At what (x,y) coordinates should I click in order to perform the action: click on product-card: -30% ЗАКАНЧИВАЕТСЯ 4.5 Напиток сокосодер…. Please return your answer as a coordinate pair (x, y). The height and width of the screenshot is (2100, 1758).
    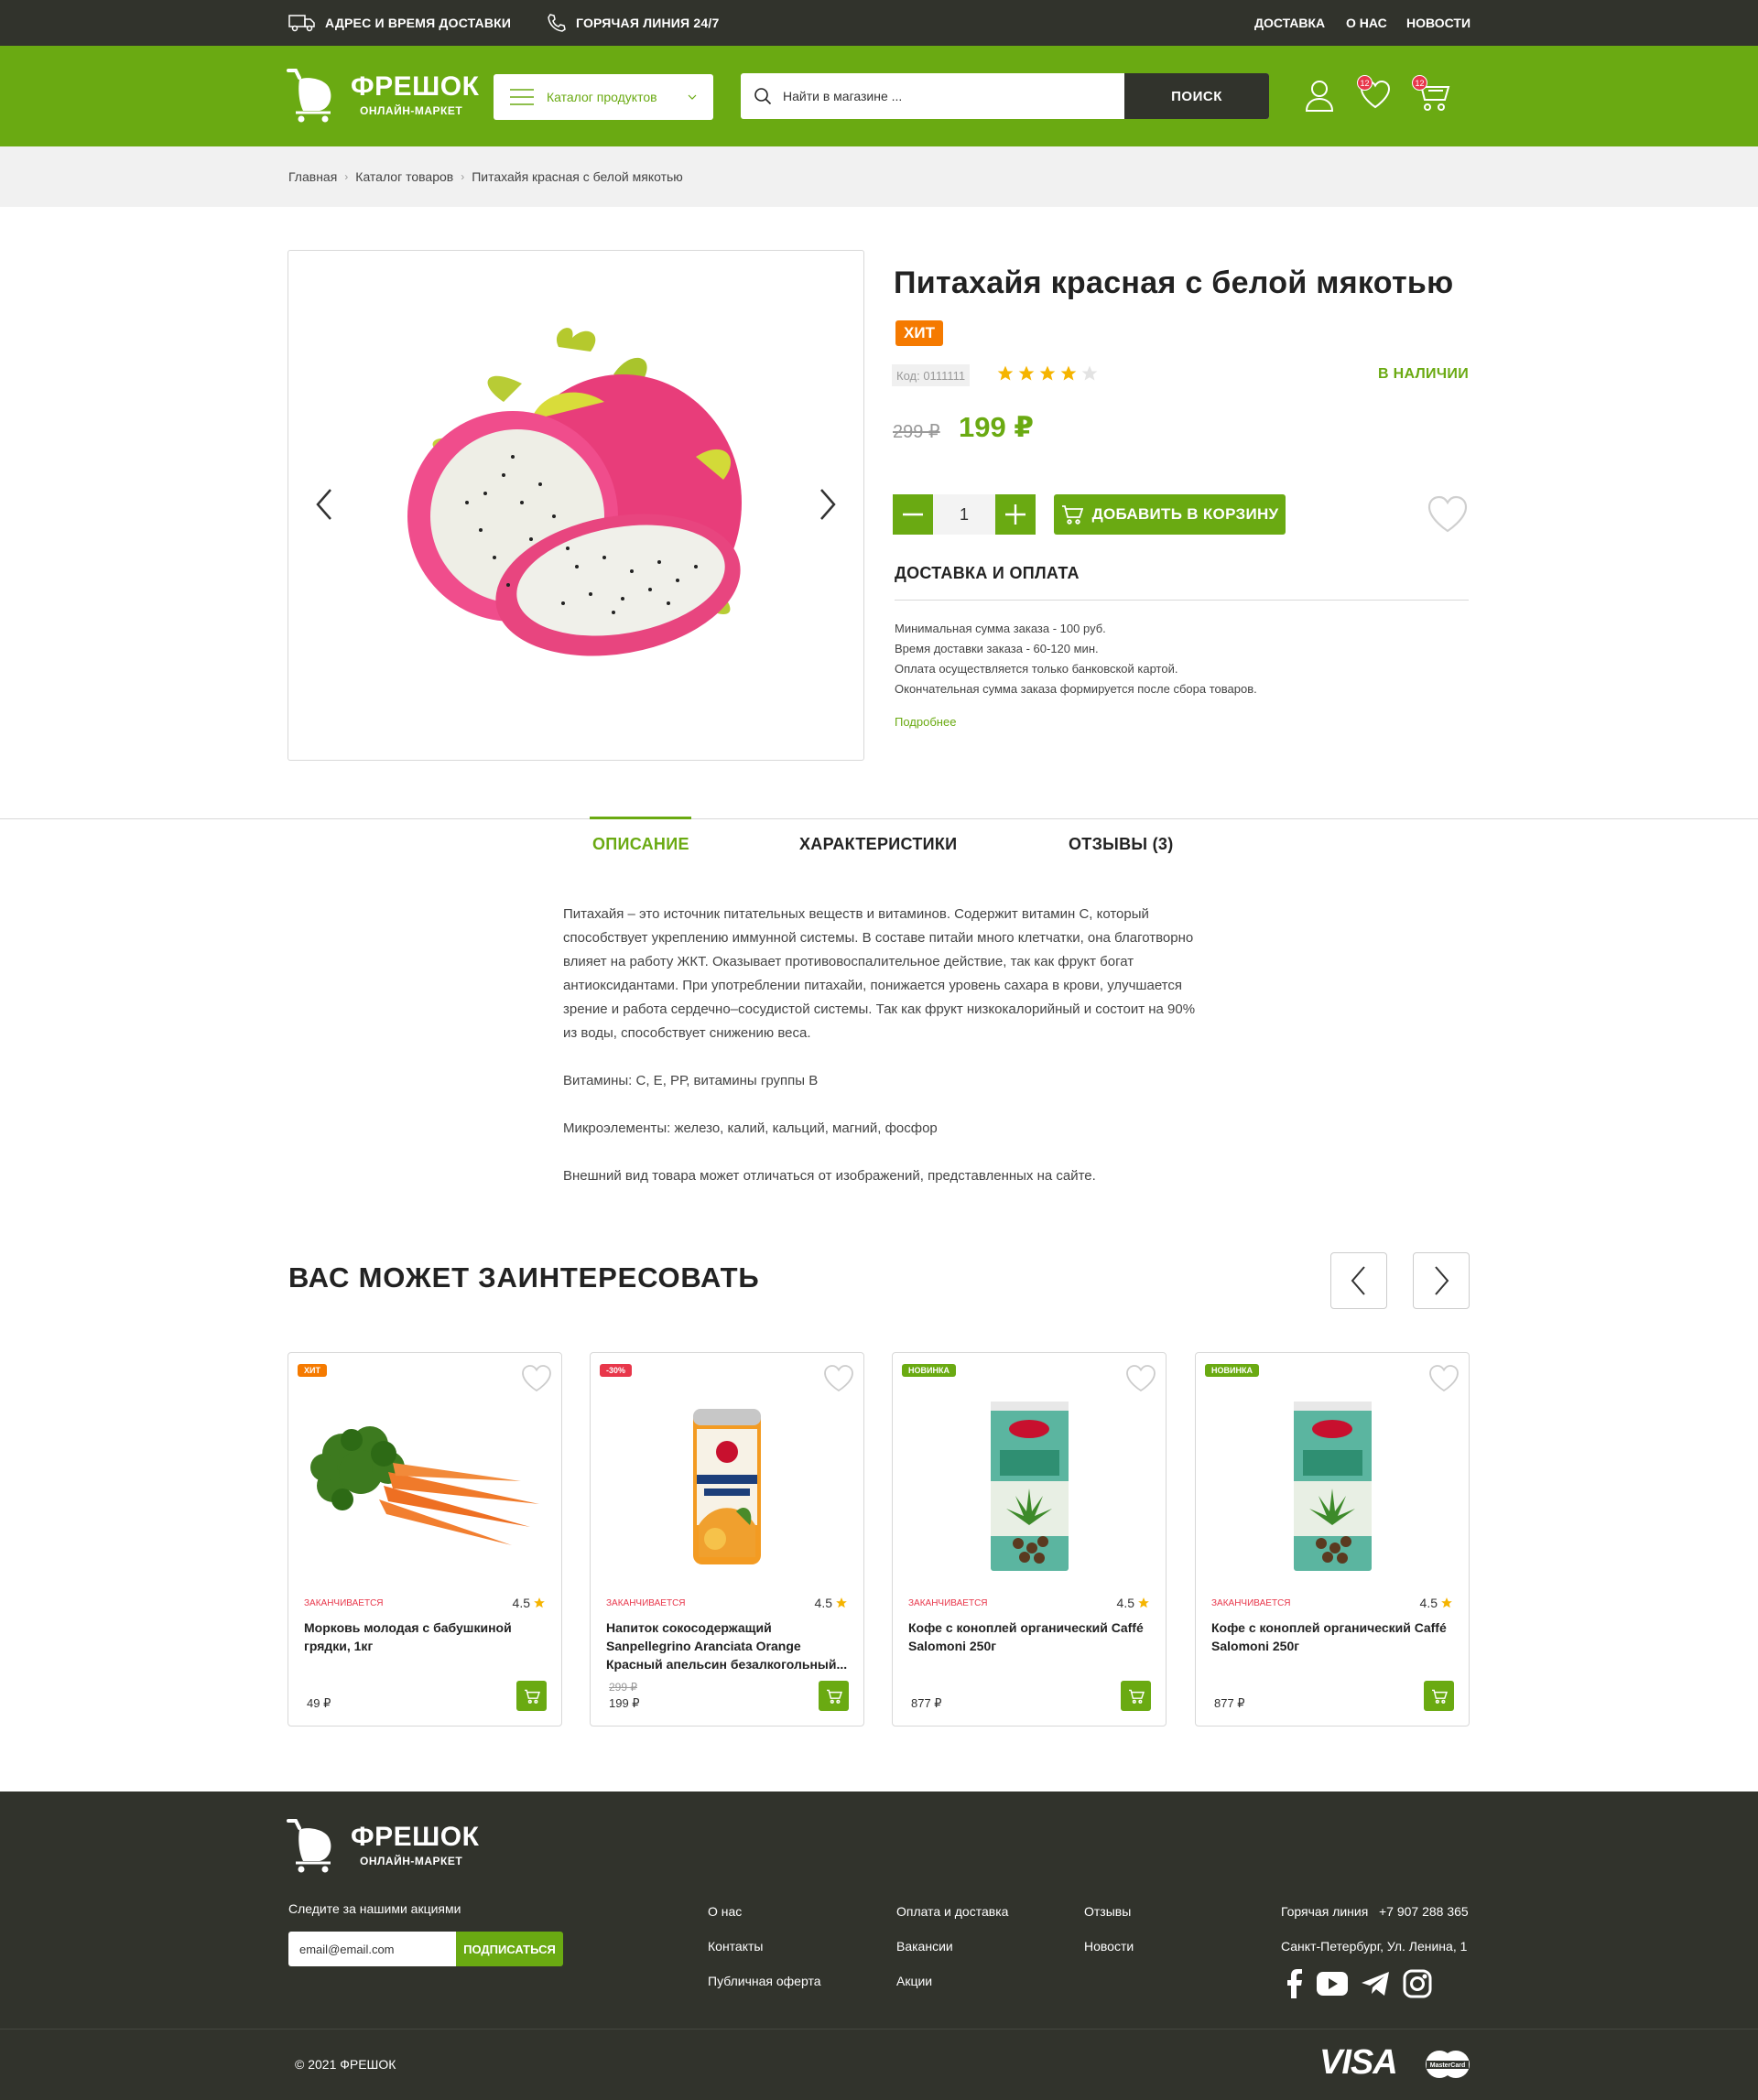
    Looking at the image, I should click on (727, 1540).